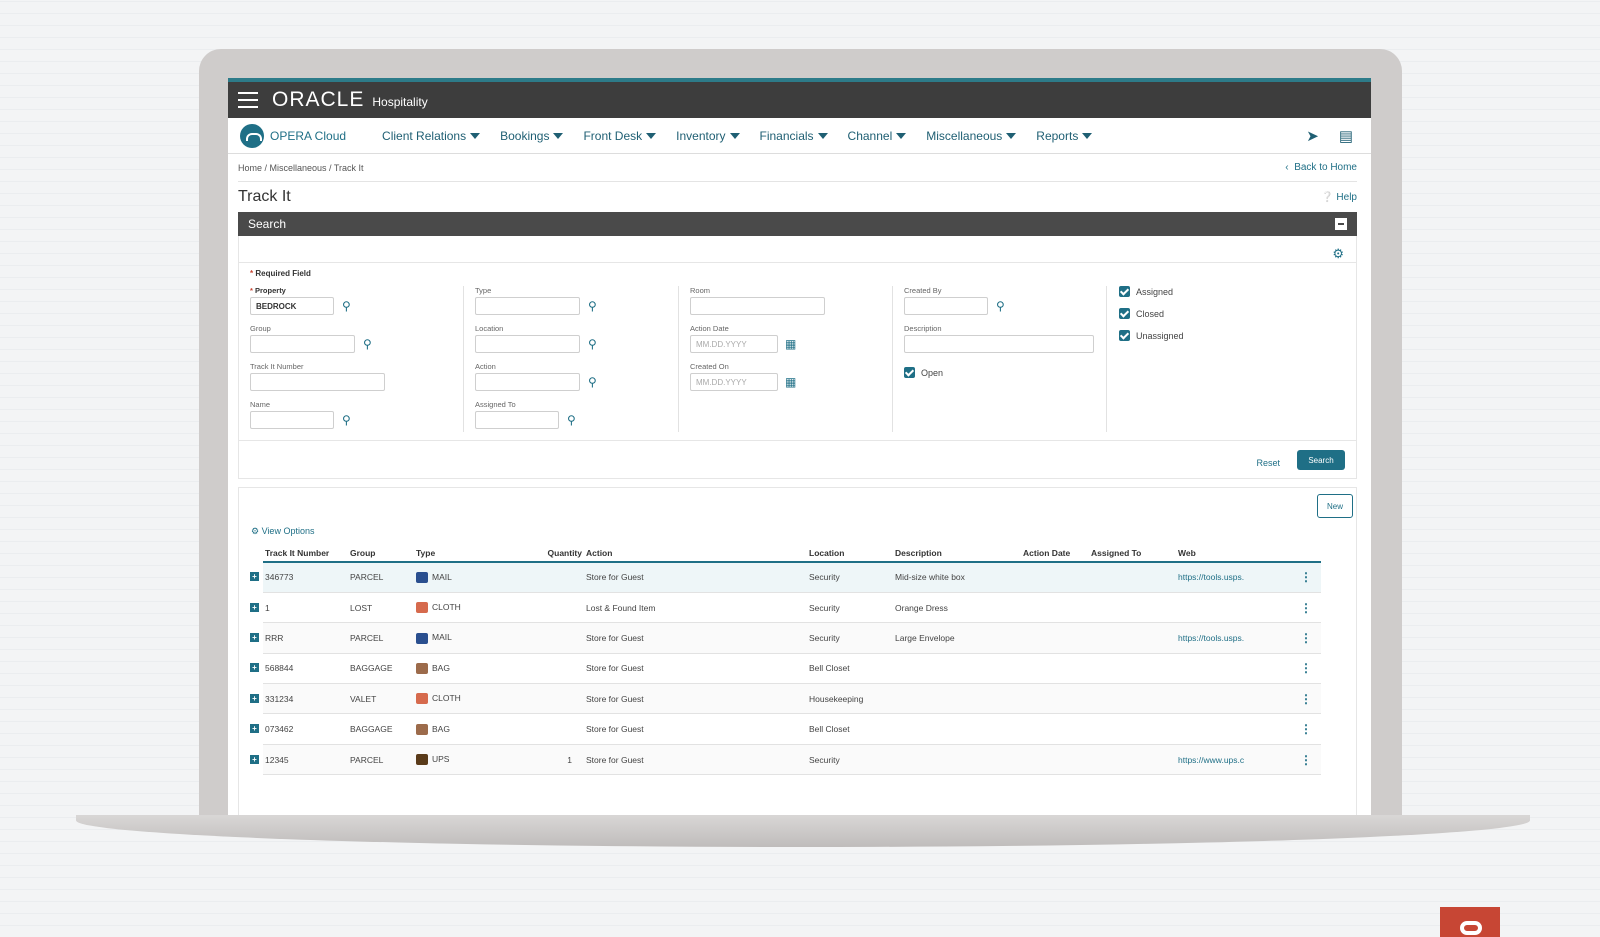  I want to click on opera-cloud-home: OPERA Cloud, so click(293, 135).